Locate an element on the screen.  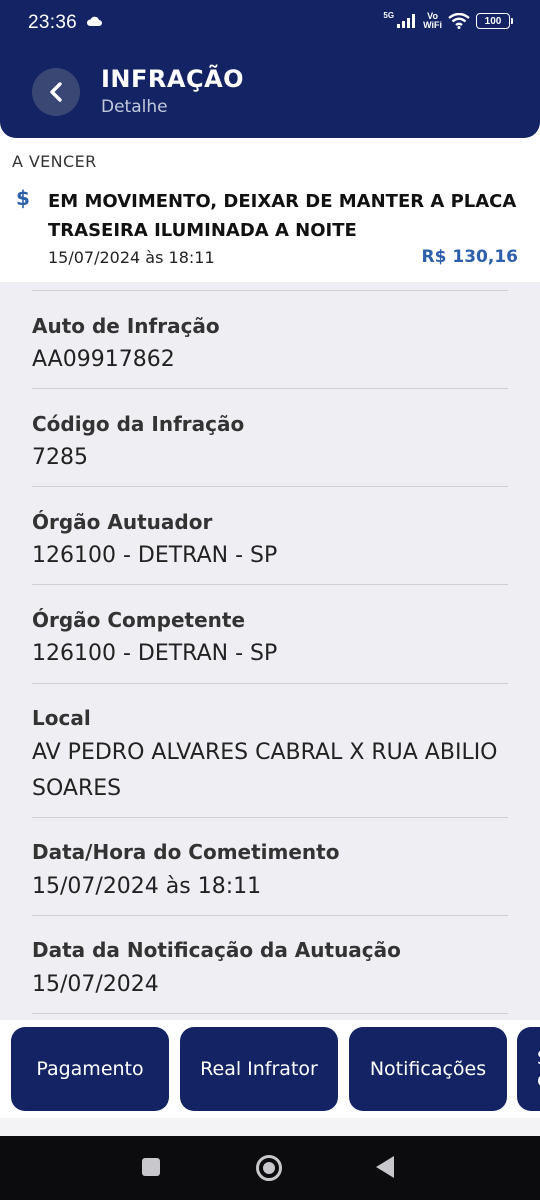
status-icons: 5G Vo WiFi 100 is located at coordinates (448, 20).